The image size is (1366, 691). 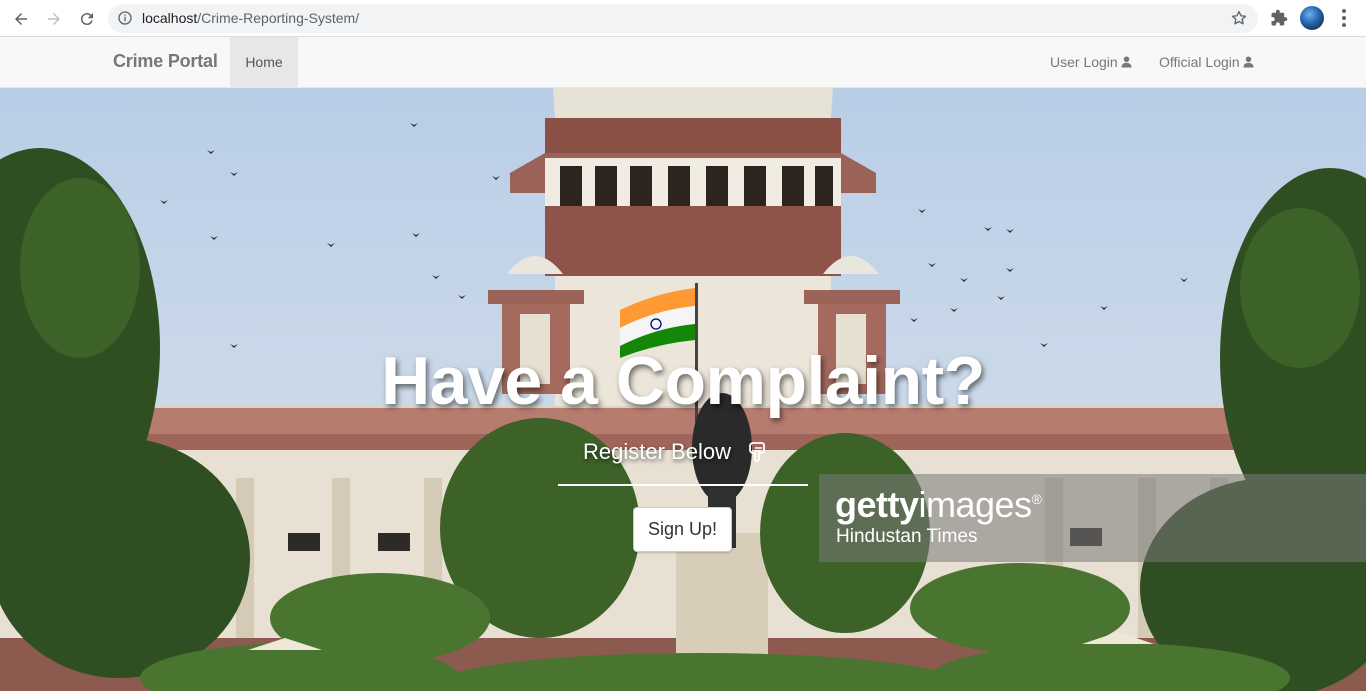 What do you see at coordinates (1084, 62) in the screenshot?
I see `user-login-label: User Login` at bounding box center [1084, 62].